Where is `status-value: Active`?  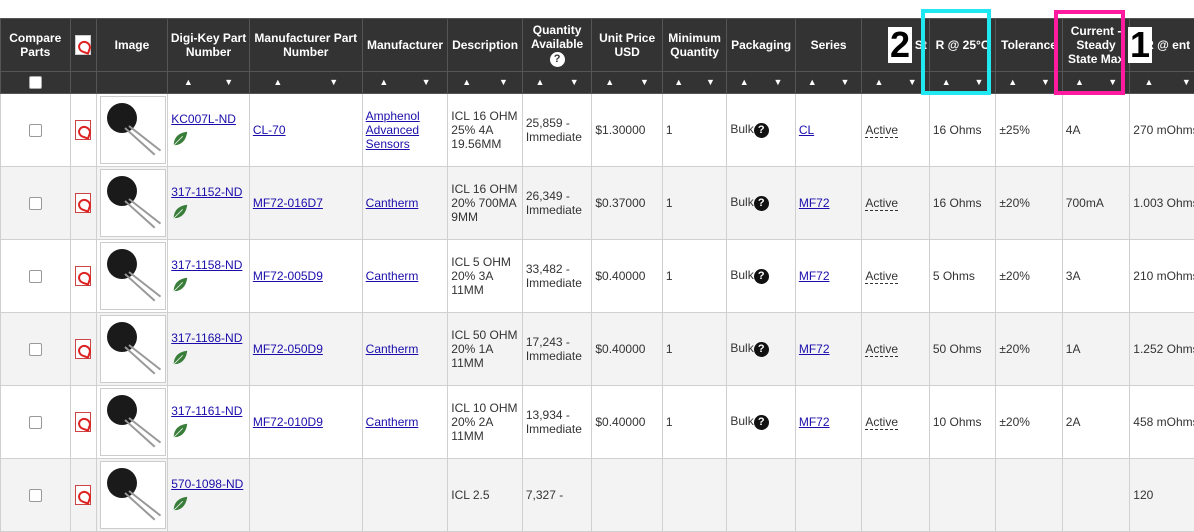 status-value: Active is located at coordinates (881, 422).